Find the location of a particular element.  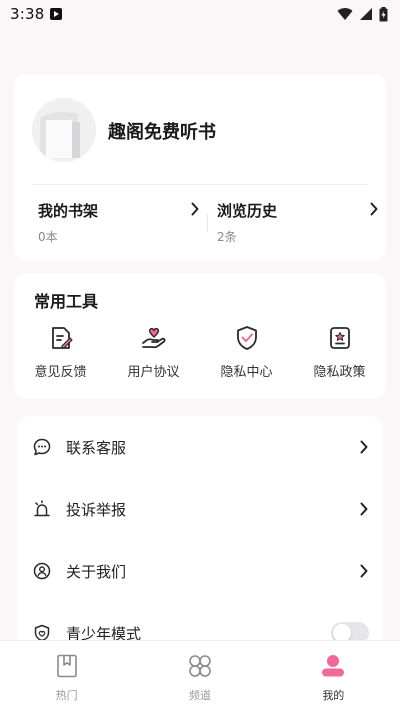

agreement-icon is located at coordinates (153, 338).